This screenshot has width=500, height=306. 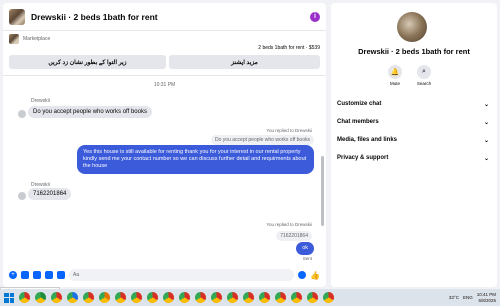 What do you see at coordinates (40, 101) in the screenshot?
I see `sender-name: Drewskii` at bounding box center [40, 101].